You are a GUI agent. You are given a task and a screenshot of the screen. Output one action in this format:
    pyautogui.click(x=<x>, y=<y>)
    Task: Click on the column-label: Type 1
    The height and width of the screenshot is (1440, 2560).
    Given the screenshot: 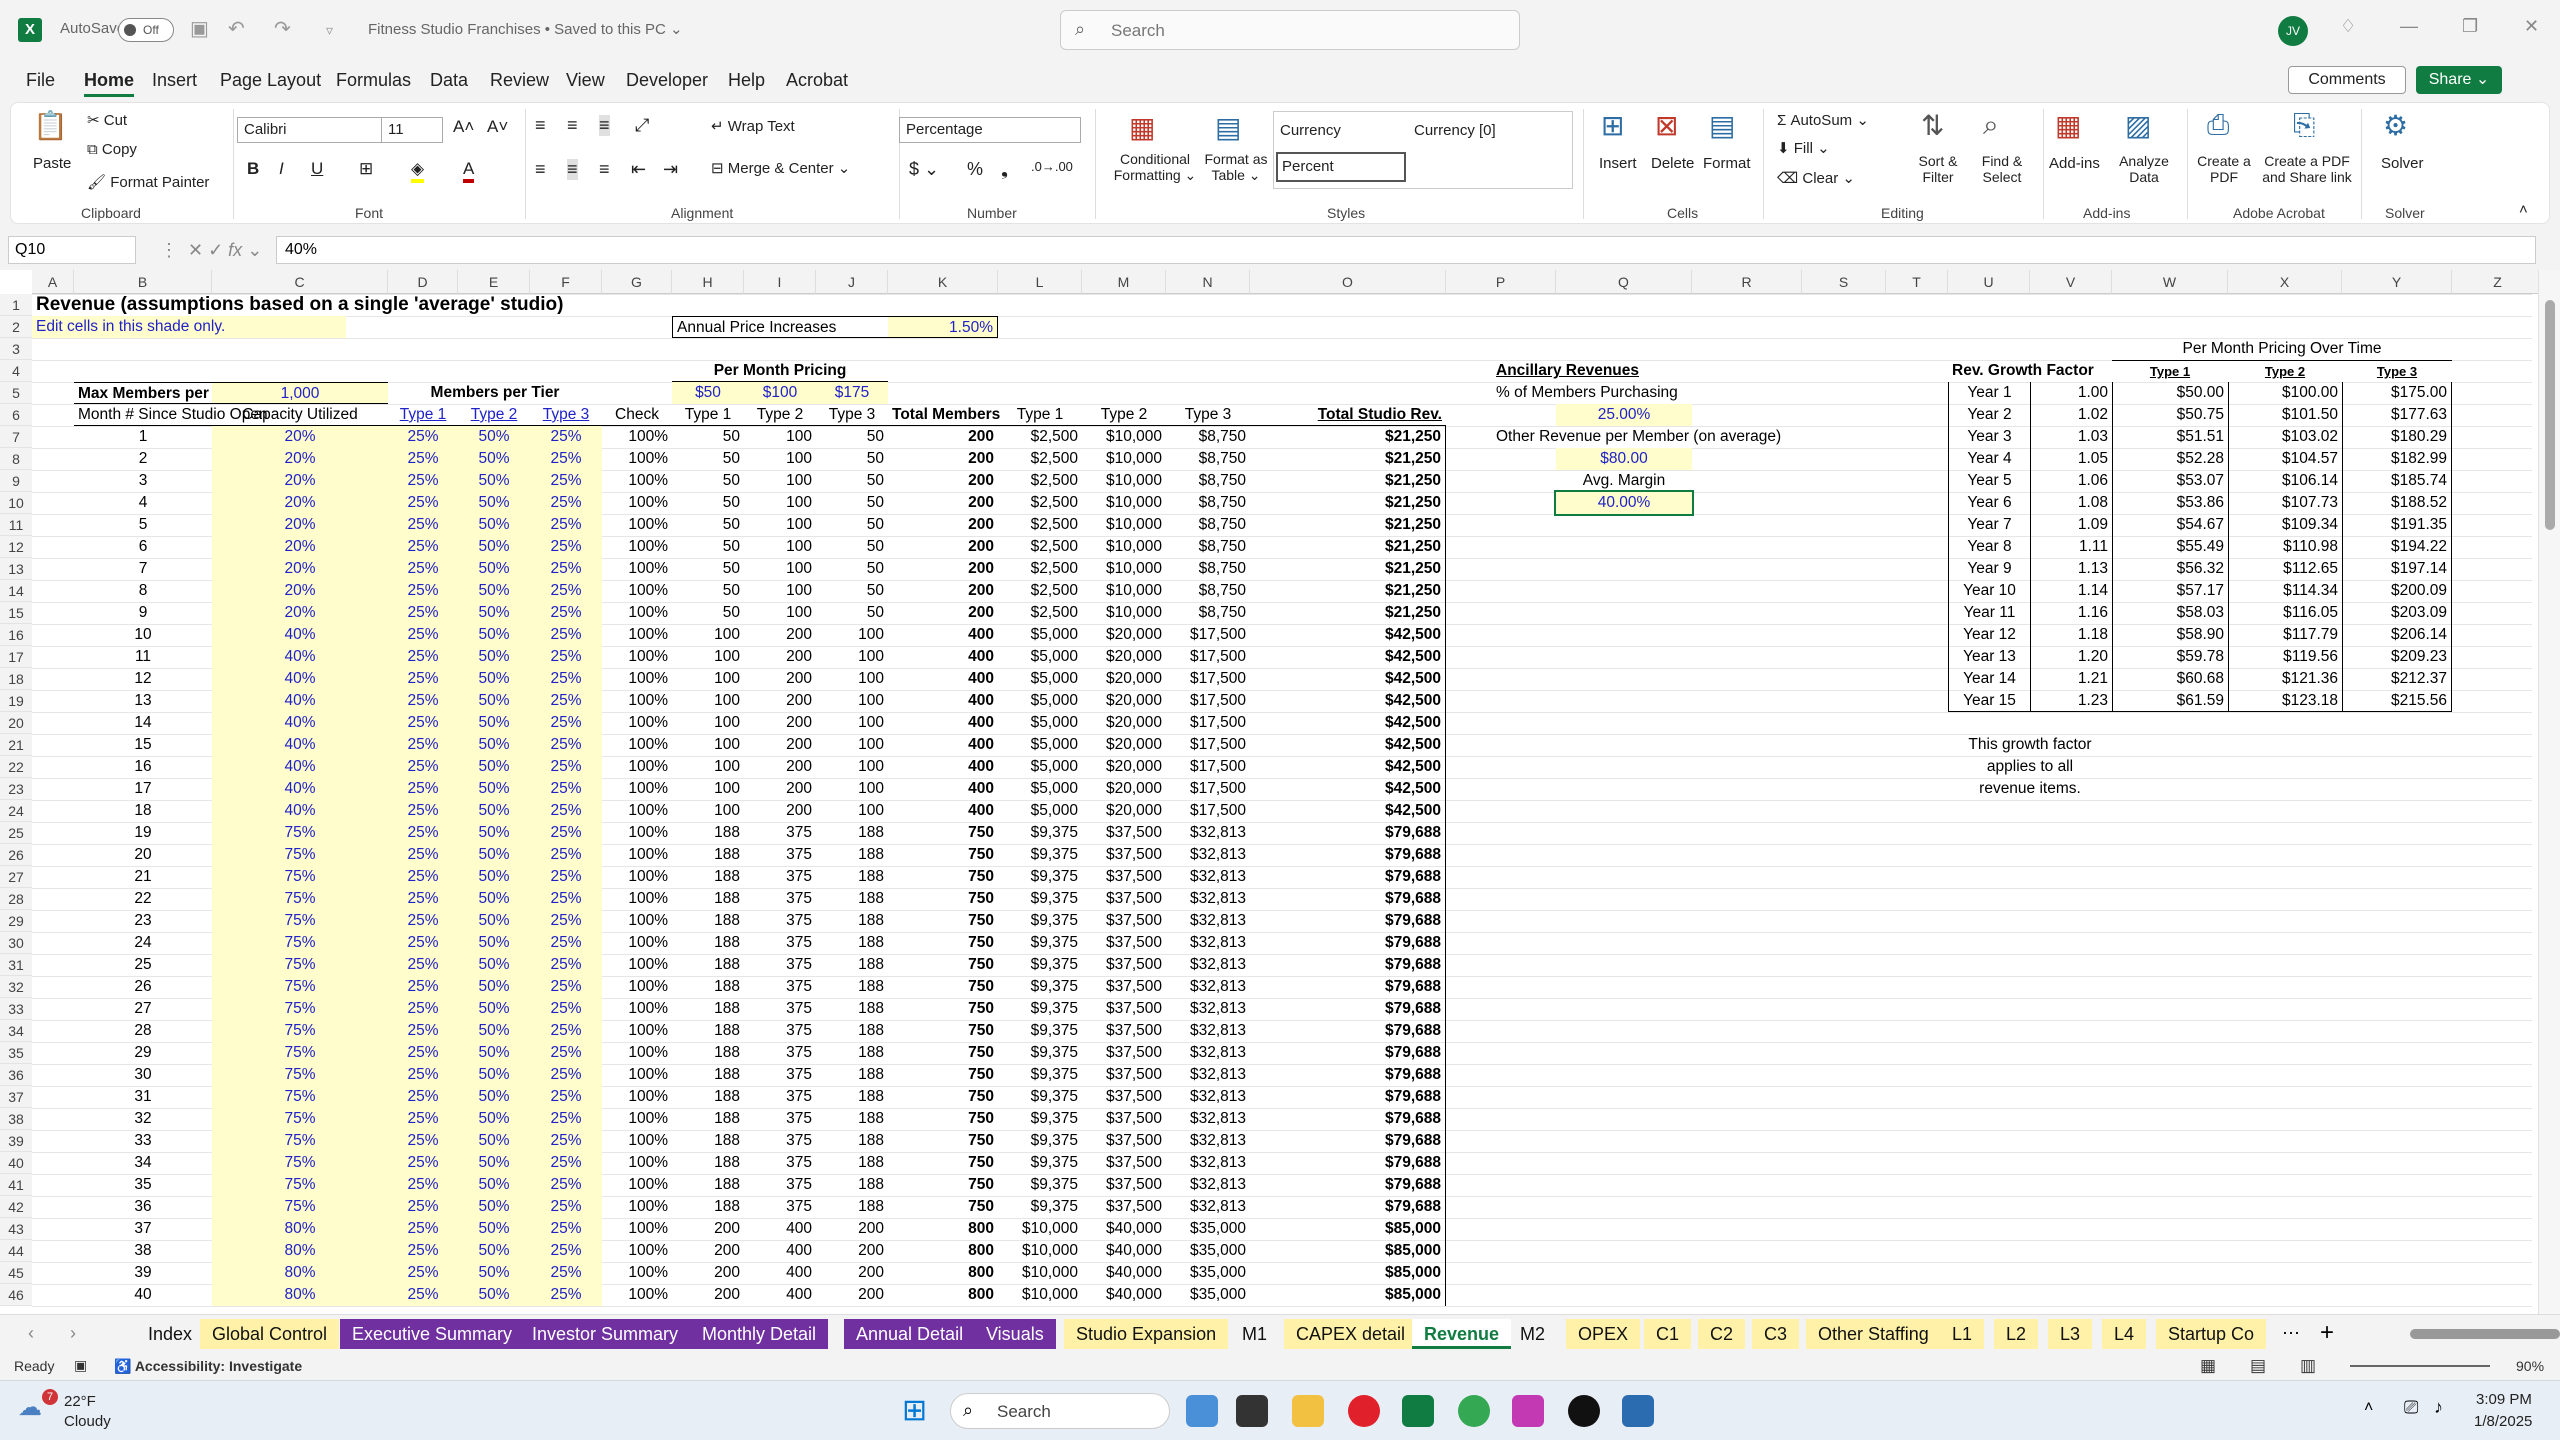 What is the action you would take?
    pyautogui.click(x=1040, y=415)
    